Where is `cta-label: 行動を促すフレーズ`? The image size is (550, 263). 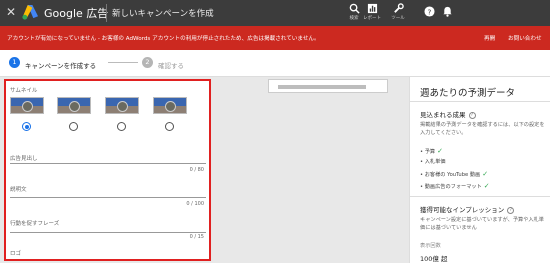 cta-label: 行動を促すフレーズ is located at coordinates (35, 224).